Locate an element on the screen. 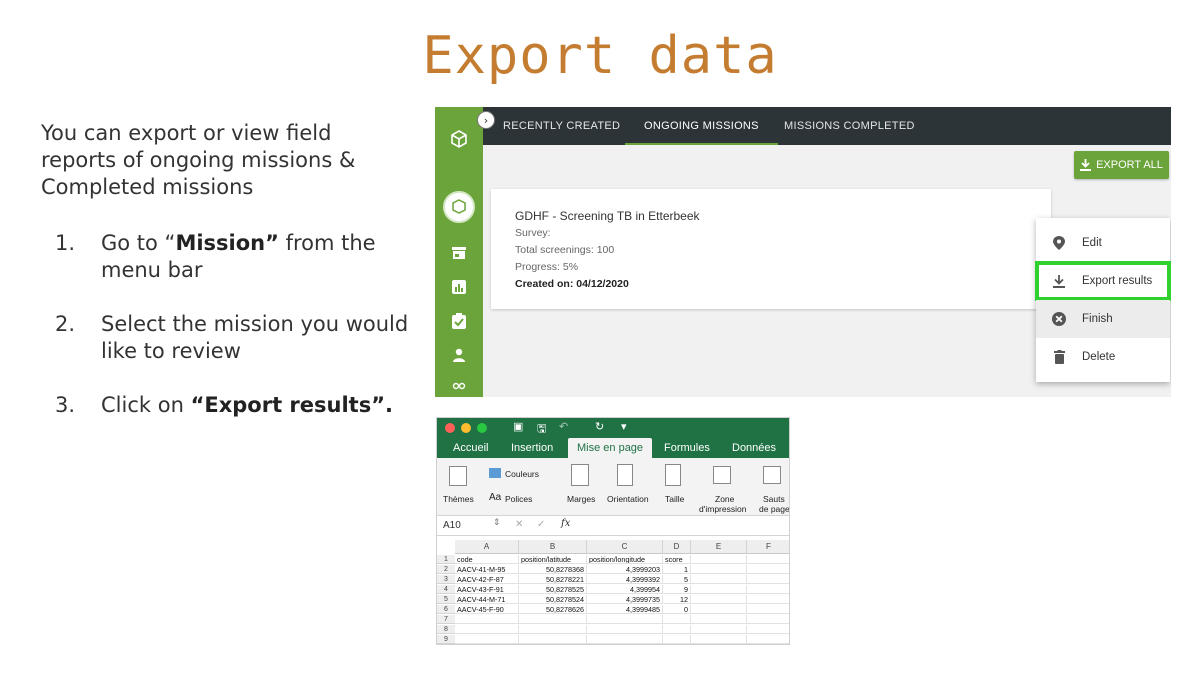 The width and height of the screenshot is (1200, 675). table-cell: code is located at coordinates (487, 559).